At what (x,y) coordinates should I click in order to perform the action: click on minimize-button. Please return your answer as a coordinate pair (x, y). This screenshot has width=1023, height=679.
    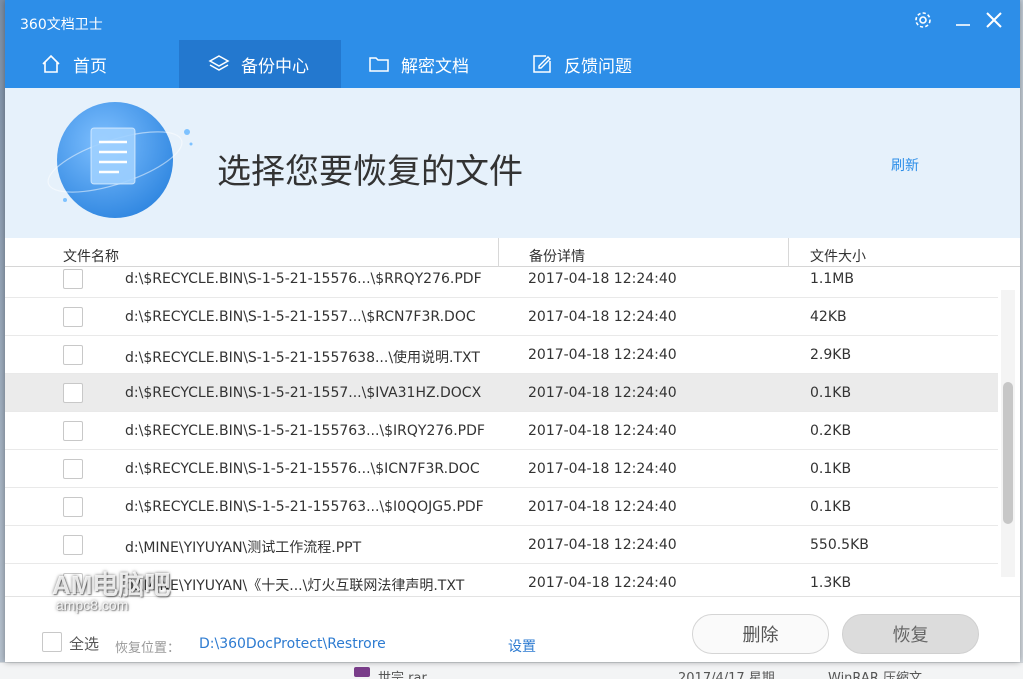
    Looking at the image, I should click on (963, 20).